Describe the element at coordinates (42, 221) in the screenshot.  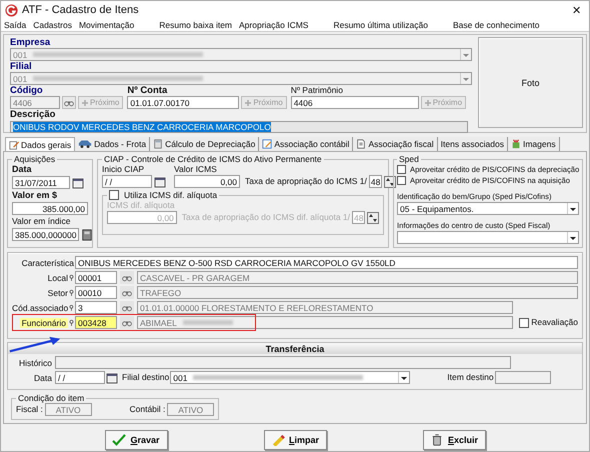
I see `field-label: Valor em índice` at that location.